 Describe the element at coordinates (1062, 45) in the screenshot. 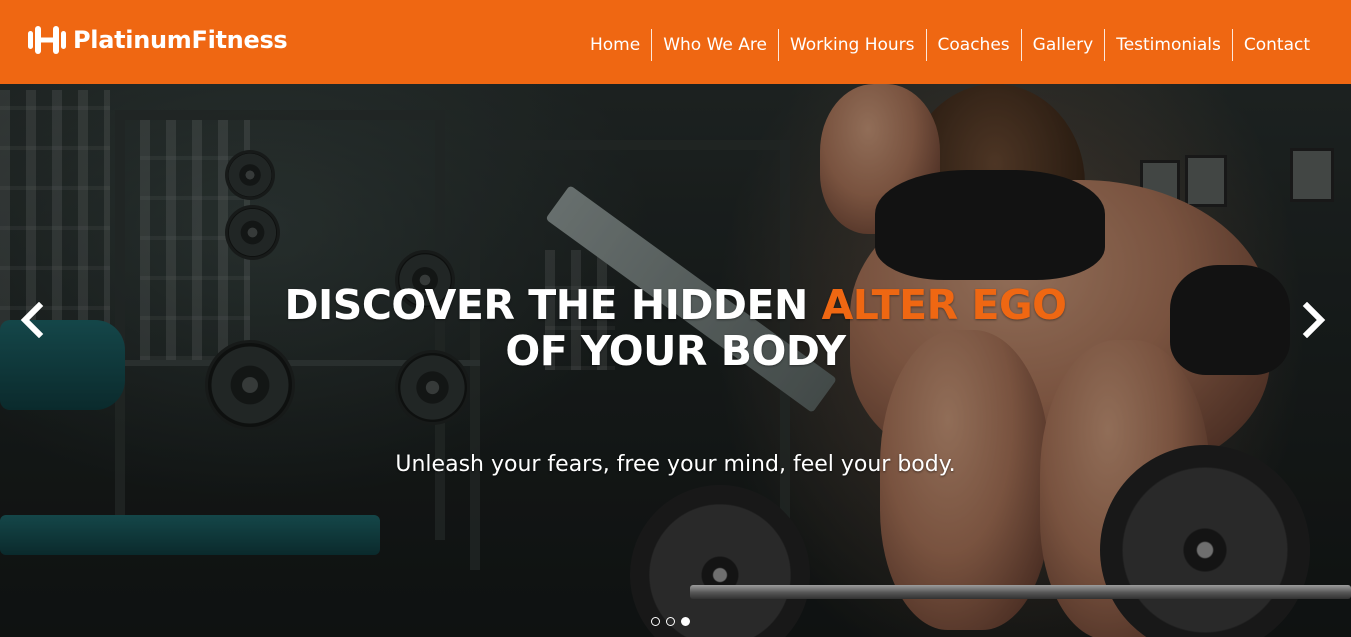

I see `nav-gallery: Gallery` at that location.